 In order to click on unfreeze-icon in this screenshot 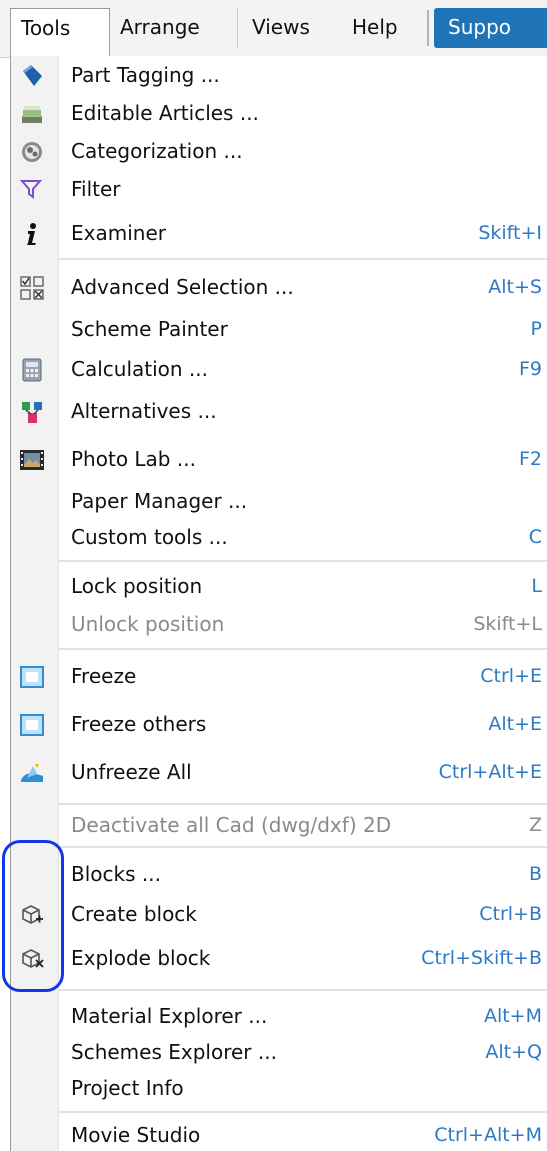, I will do `click(32, 773)`.